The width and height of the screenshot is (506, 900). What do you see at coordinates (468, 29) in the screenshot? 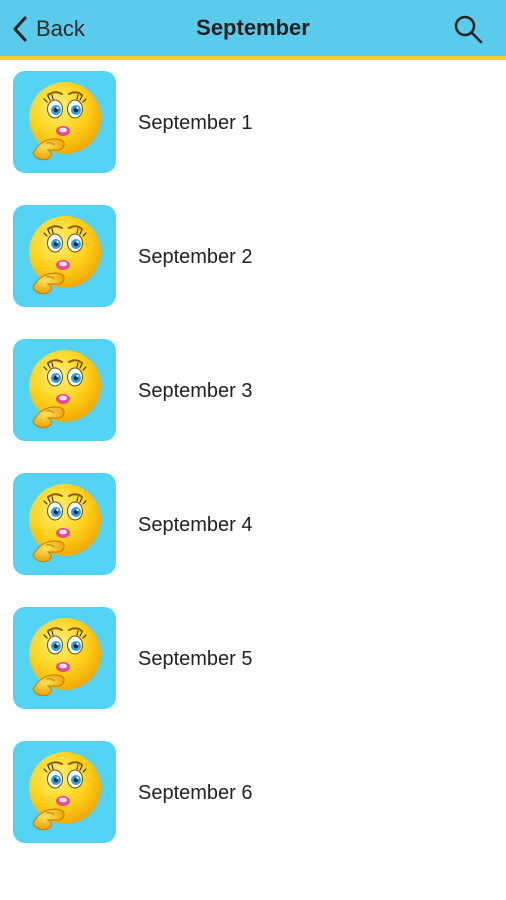
I see `search-icon` at bounding box center [468, 29].